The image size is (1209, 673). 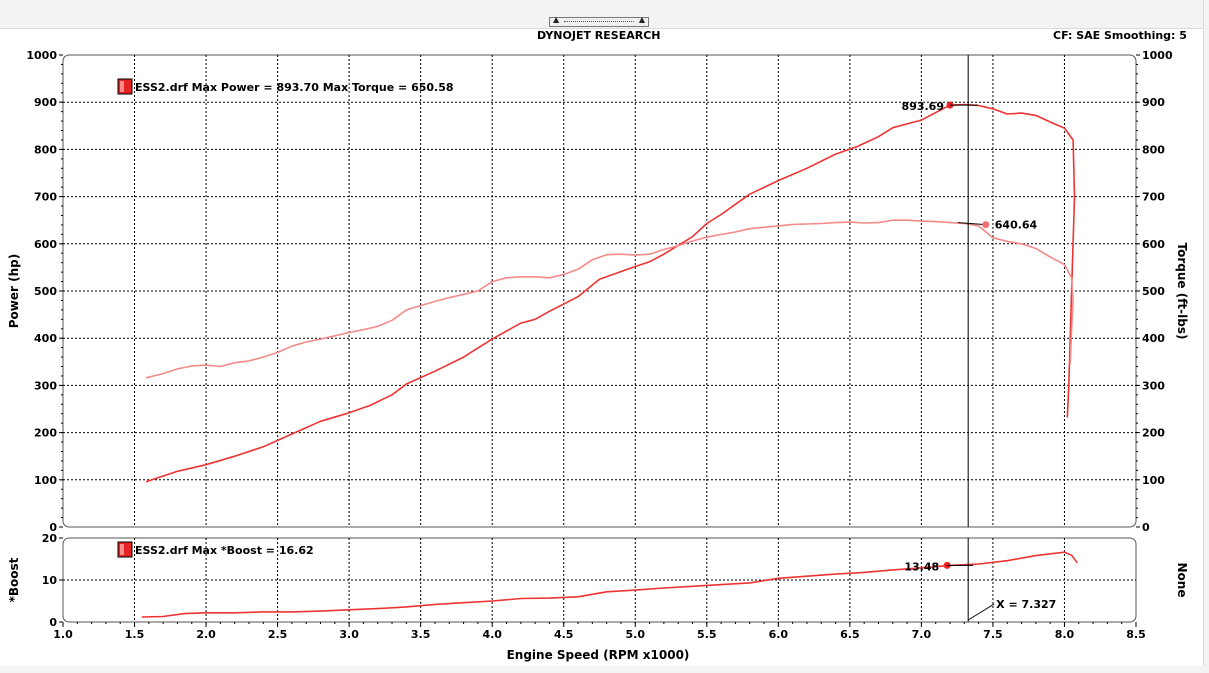 What do you see at coordinates (50, 538) in the screenshot?
I see `boost-y-tick-label: 20` at bounding box center [50, 538].